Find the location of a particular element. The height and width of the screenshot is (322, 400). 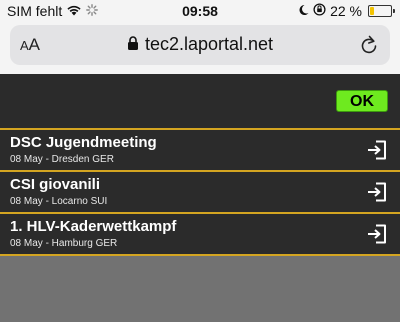

address-bar: AA tec2.laportal.net is located at coordinates (200, 45).